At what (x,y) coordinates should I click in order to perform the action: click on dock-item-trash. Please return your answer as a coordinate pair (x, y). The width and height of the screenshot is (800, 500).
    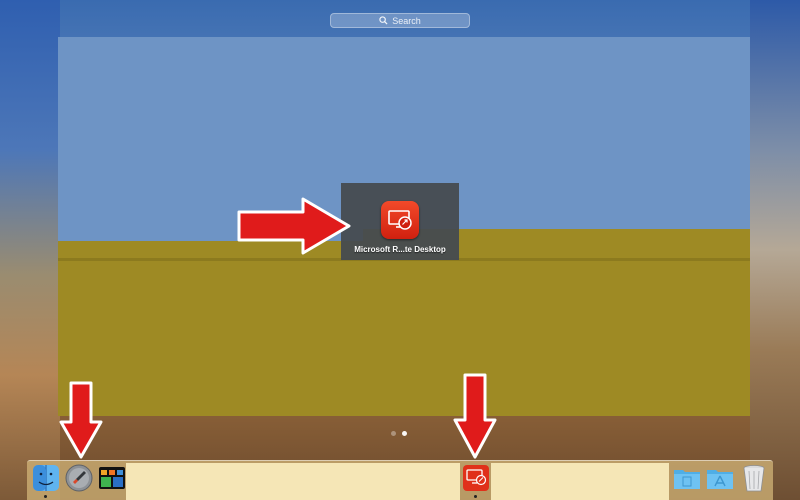
    Looking at the image, I should click on (754, 478).